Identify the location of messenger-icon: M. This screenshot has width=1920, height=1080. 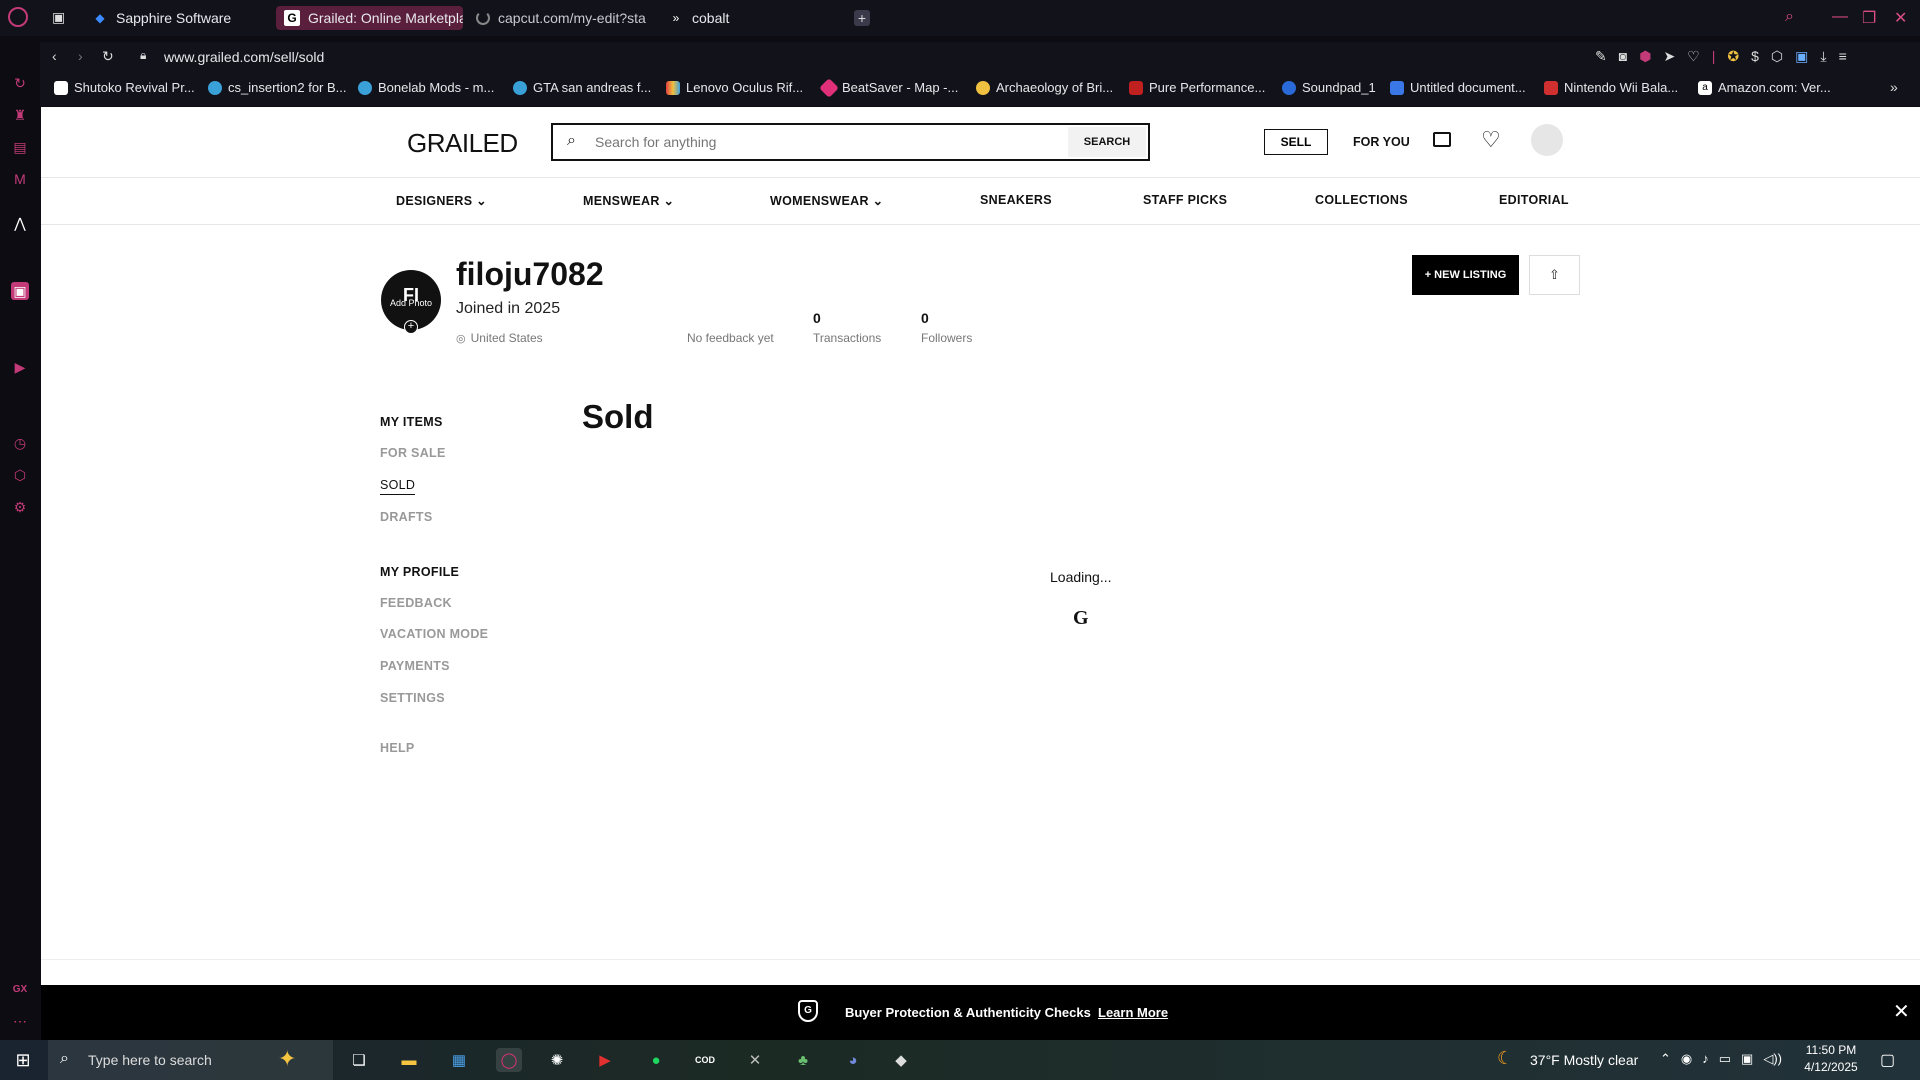
(20, 179).